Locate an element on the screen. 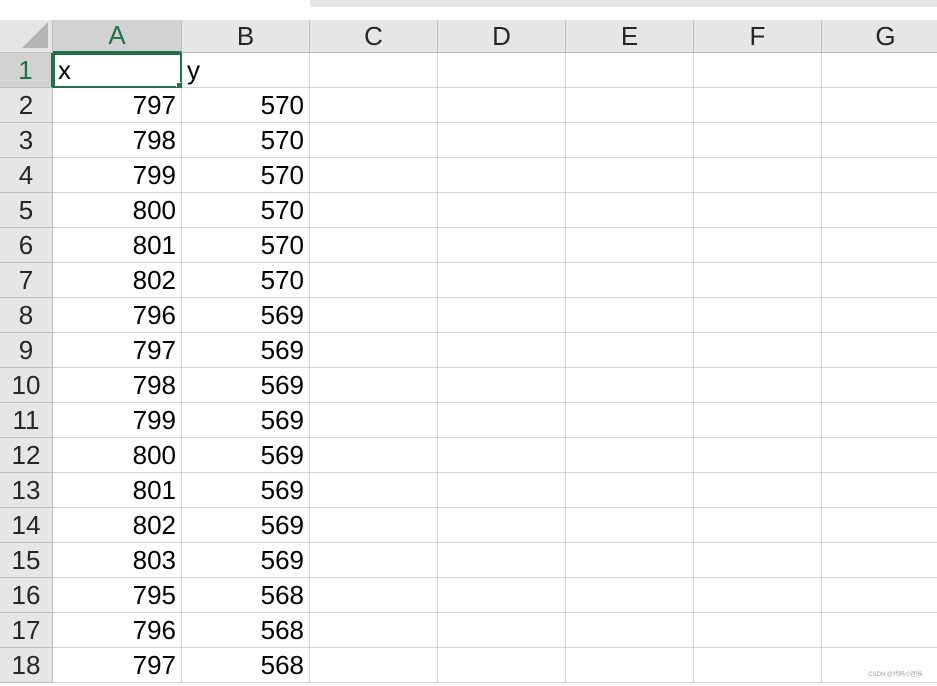 The width and height of the screenshot is (937, 686). row-header: 10 is located at coordinates (26, 385).